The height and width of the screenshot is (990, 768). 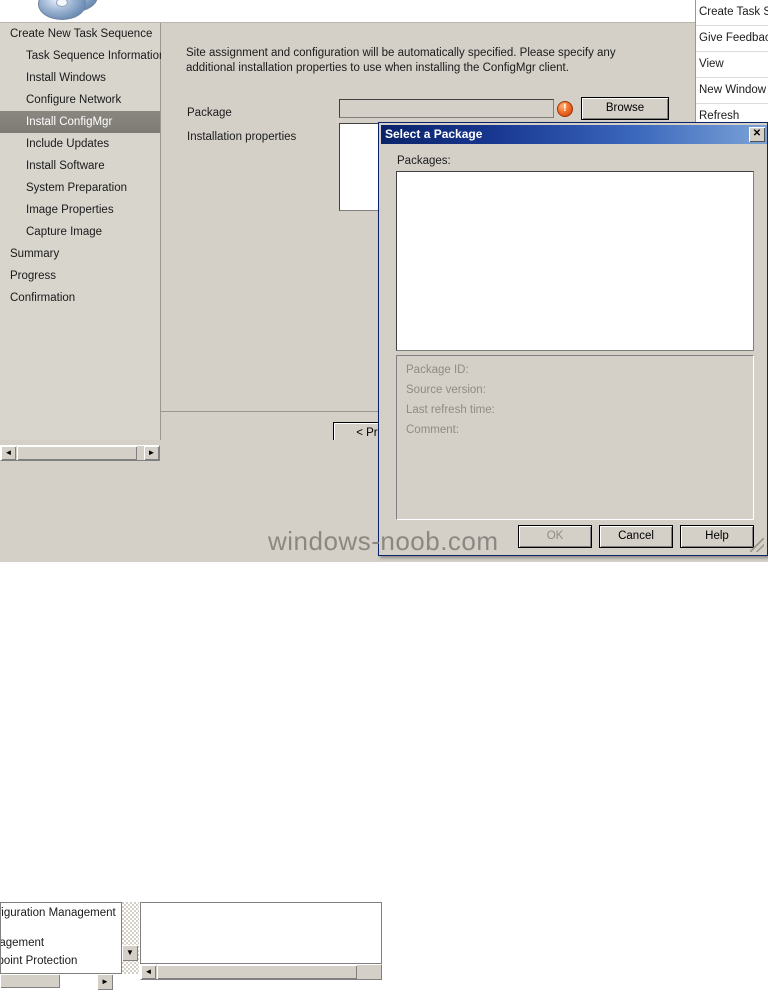 I want to click on nav-scroll-thumb, so click(x=77, y=453).